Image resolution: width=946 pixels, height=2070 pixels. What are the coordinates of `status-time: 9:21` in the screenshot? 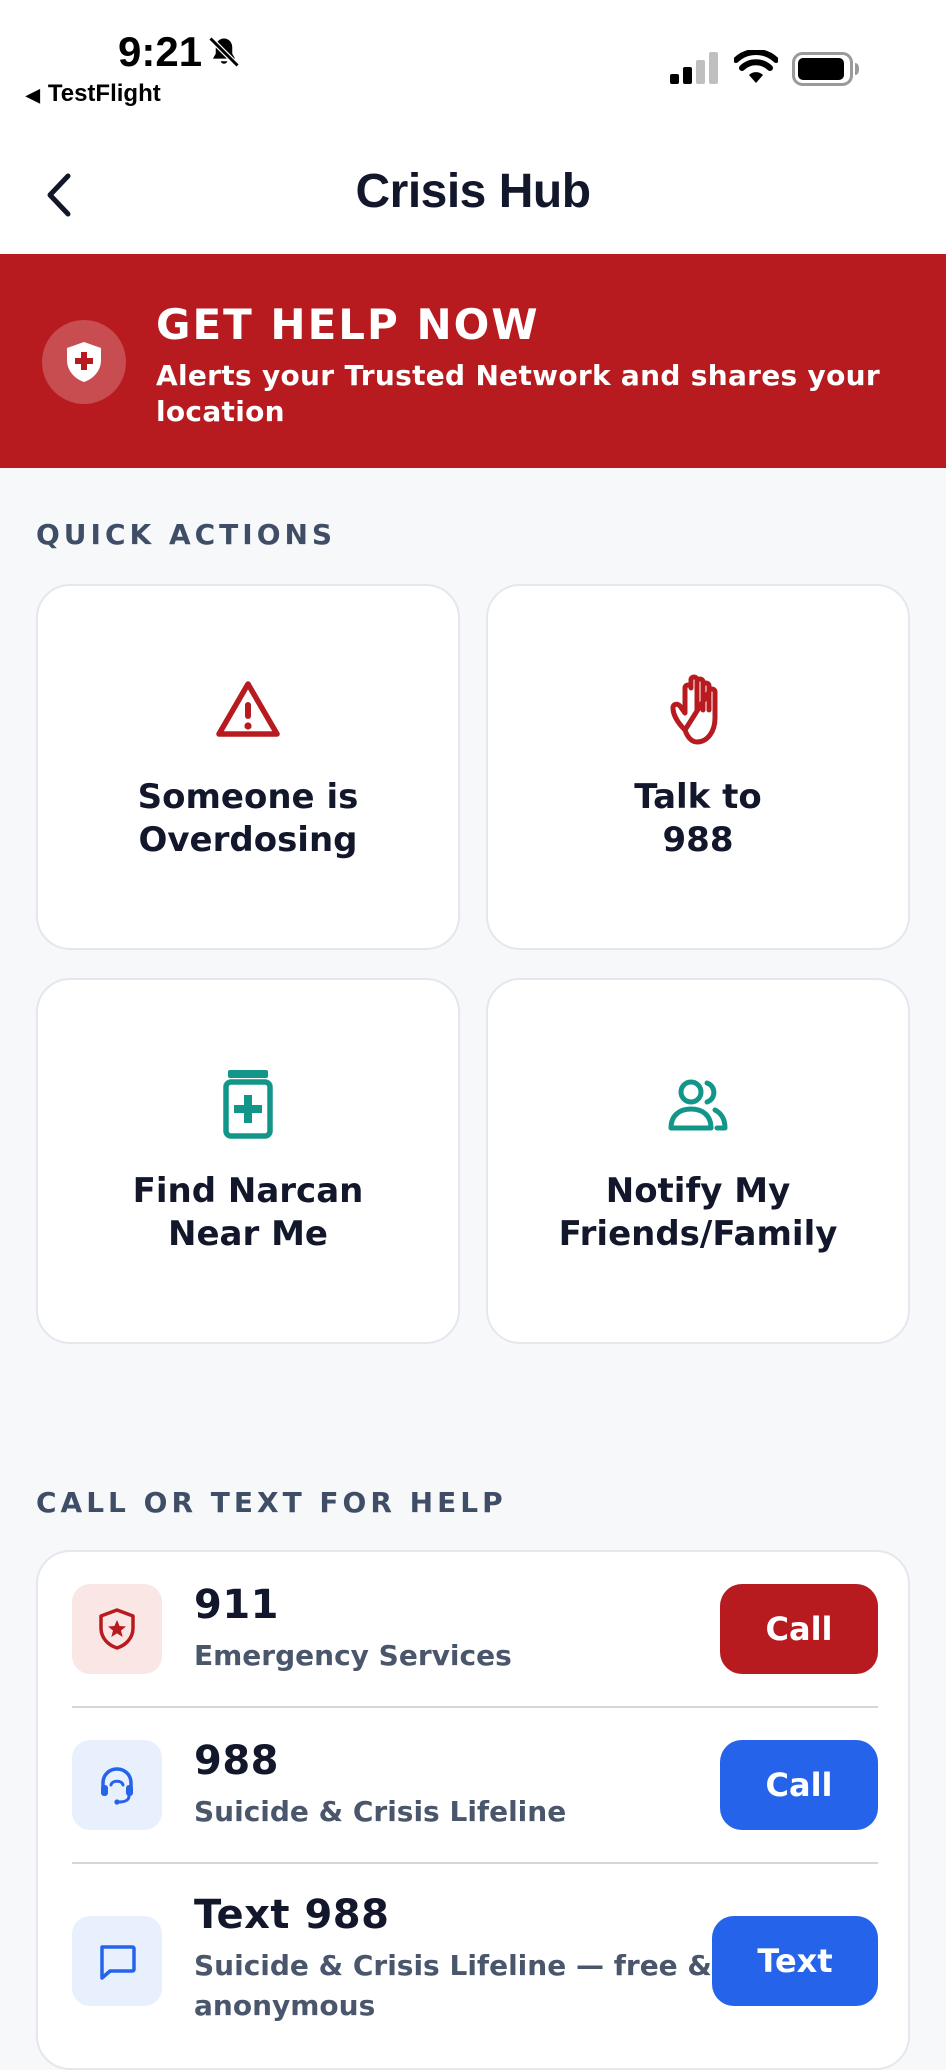 It's located at (160, 51).